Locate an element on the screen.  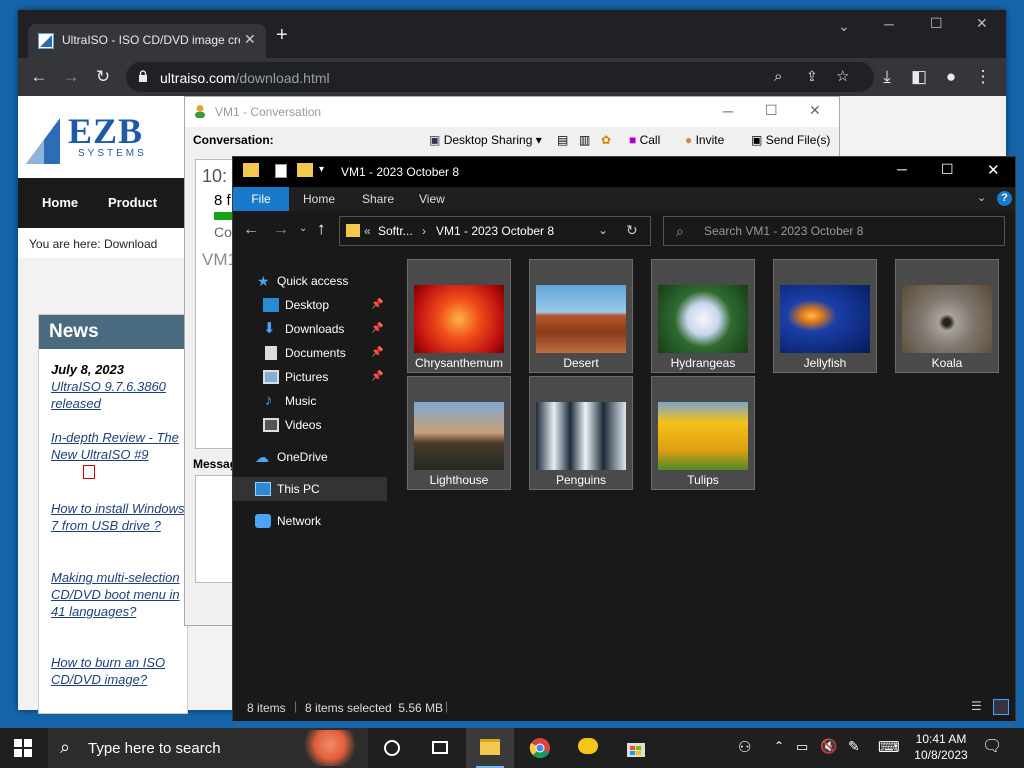
nav-this-pc: This PC is located at coordinates (310, 489).